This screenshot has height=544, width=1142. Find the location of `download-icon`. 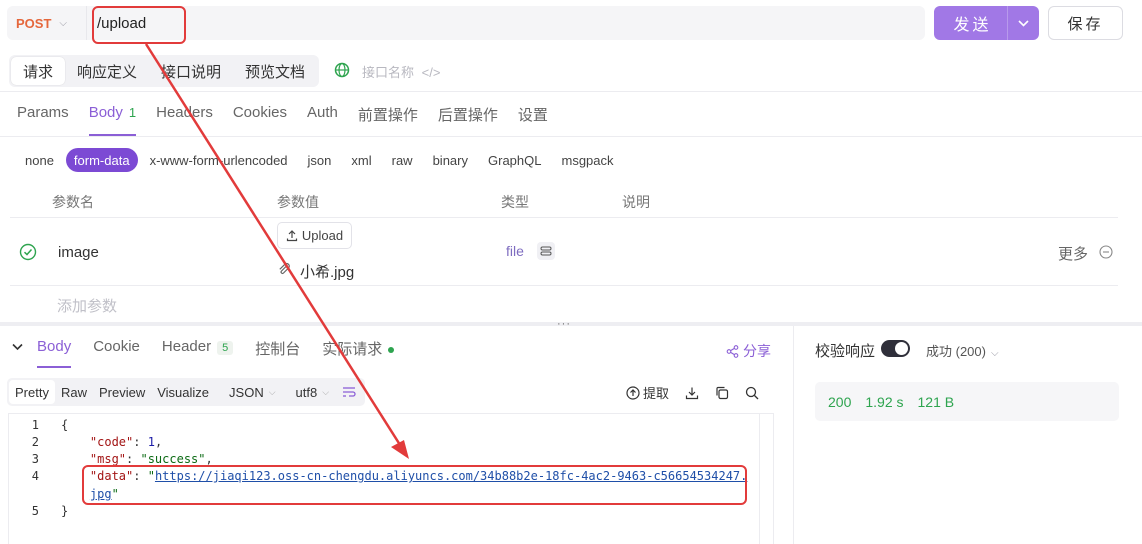

download-icon is located at coordinates (692, 393).